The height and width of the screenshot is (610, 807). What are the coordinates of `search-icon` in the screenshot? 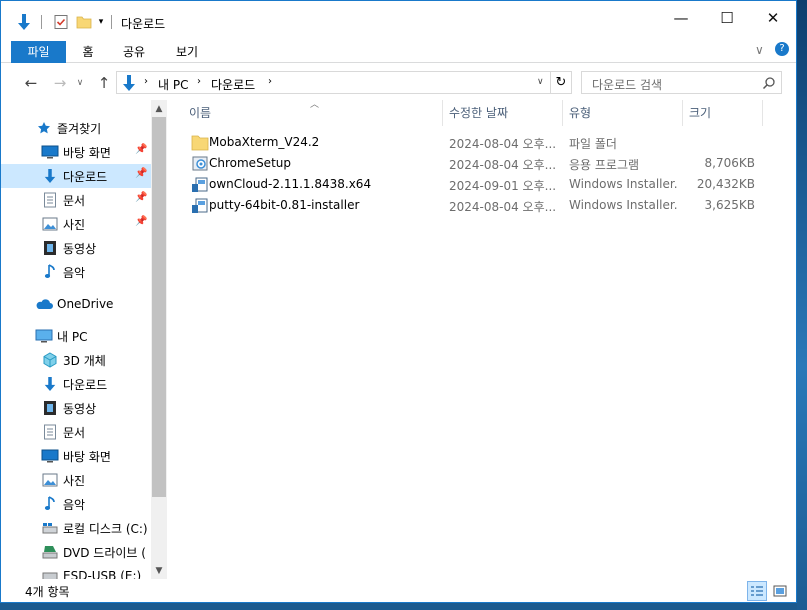 It's located at (769, 83).